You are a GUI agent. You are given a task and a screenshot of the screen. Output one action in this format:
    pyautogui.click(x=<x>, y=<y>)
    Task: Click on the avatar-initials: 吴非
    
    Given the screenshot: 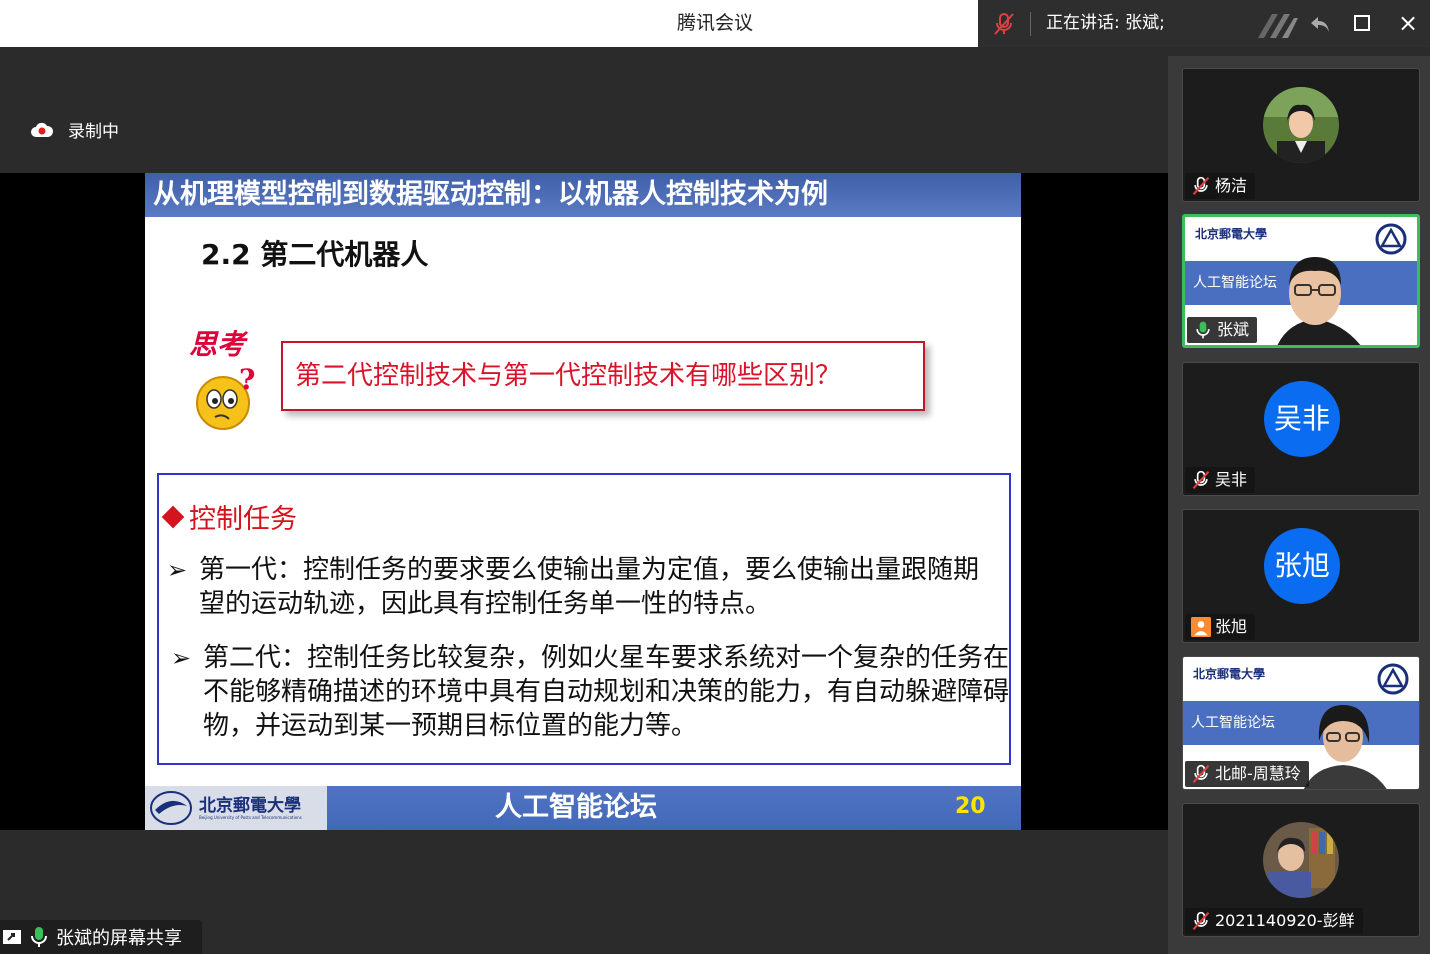 What is the action you would take?
    pyautogui.click(x=1302, y=419)
    